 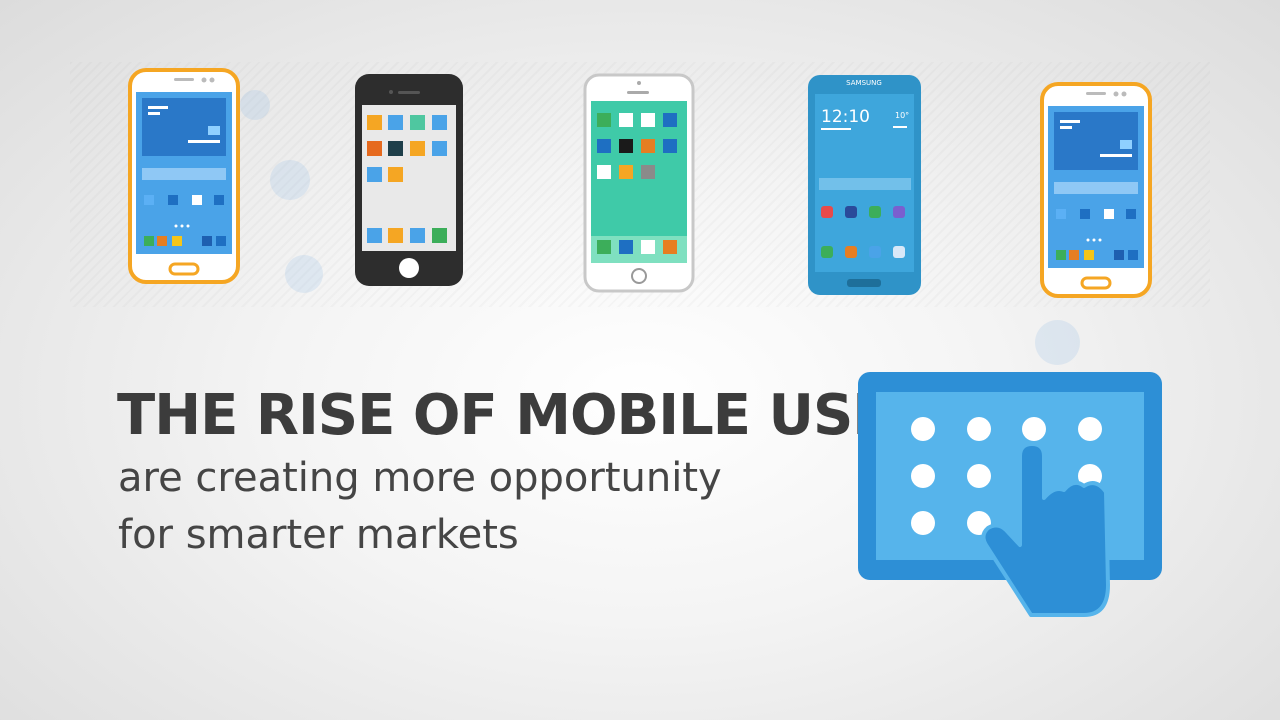 I want to click on samsung-clock: 12:10, so click(x=845, y=117).